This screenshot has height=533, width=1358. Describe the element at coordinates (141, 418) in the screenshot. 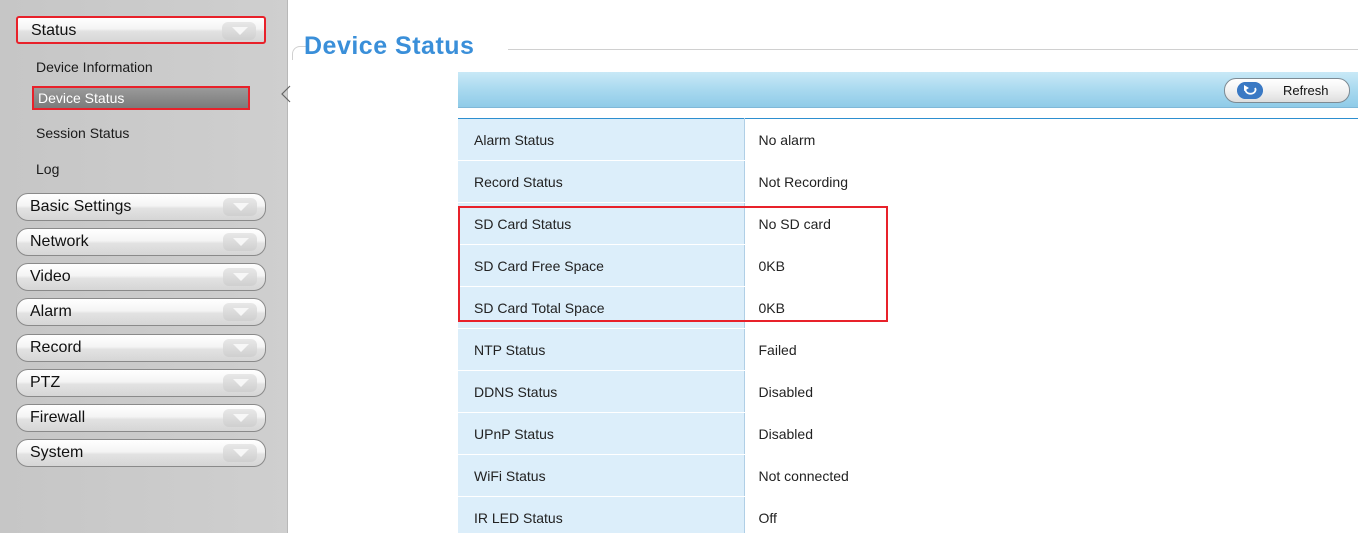

I see `menu-firewall: Firewall` at that location.